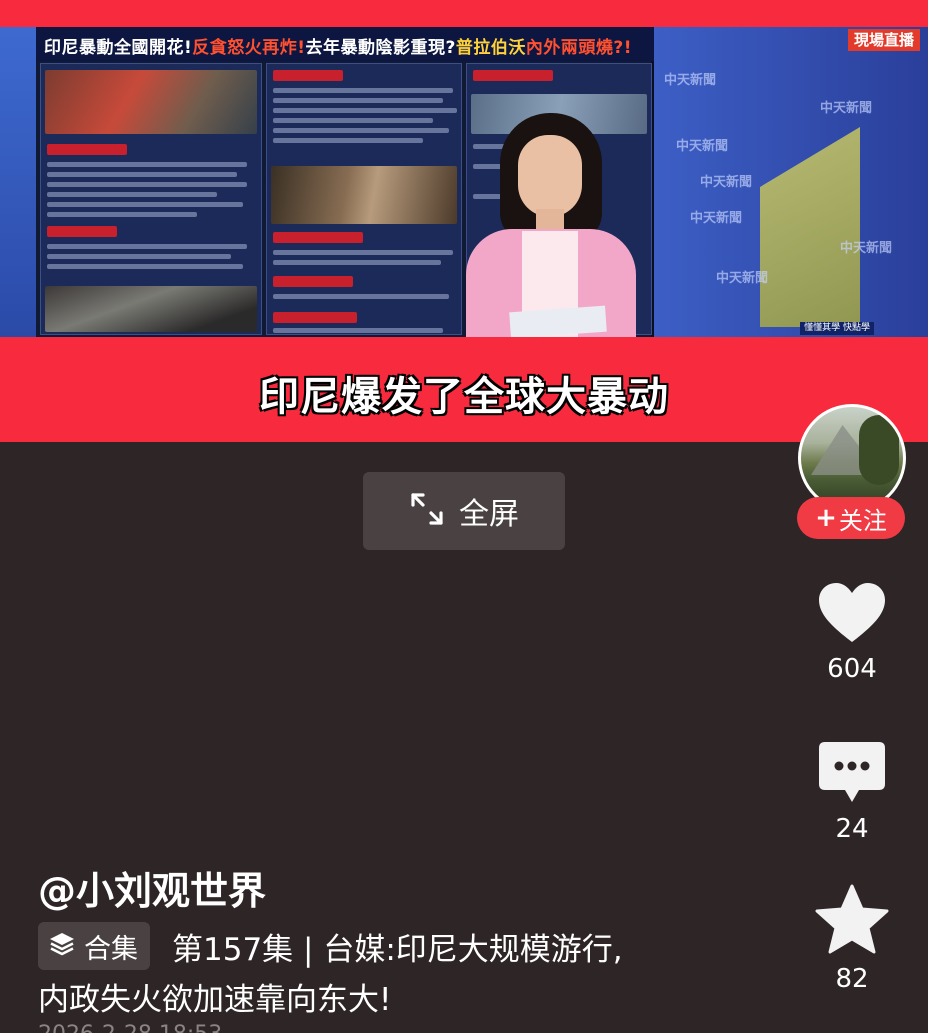 The height and width of the screenshot is (1033, 928). I want to click on protest-photo, so click(151, 102).